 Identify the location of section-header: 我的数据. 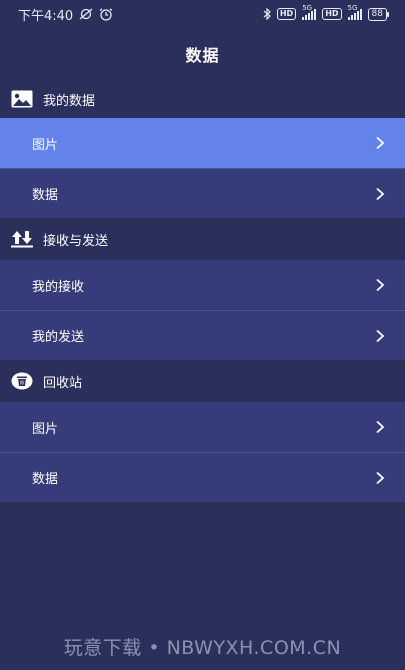
(202, 99).